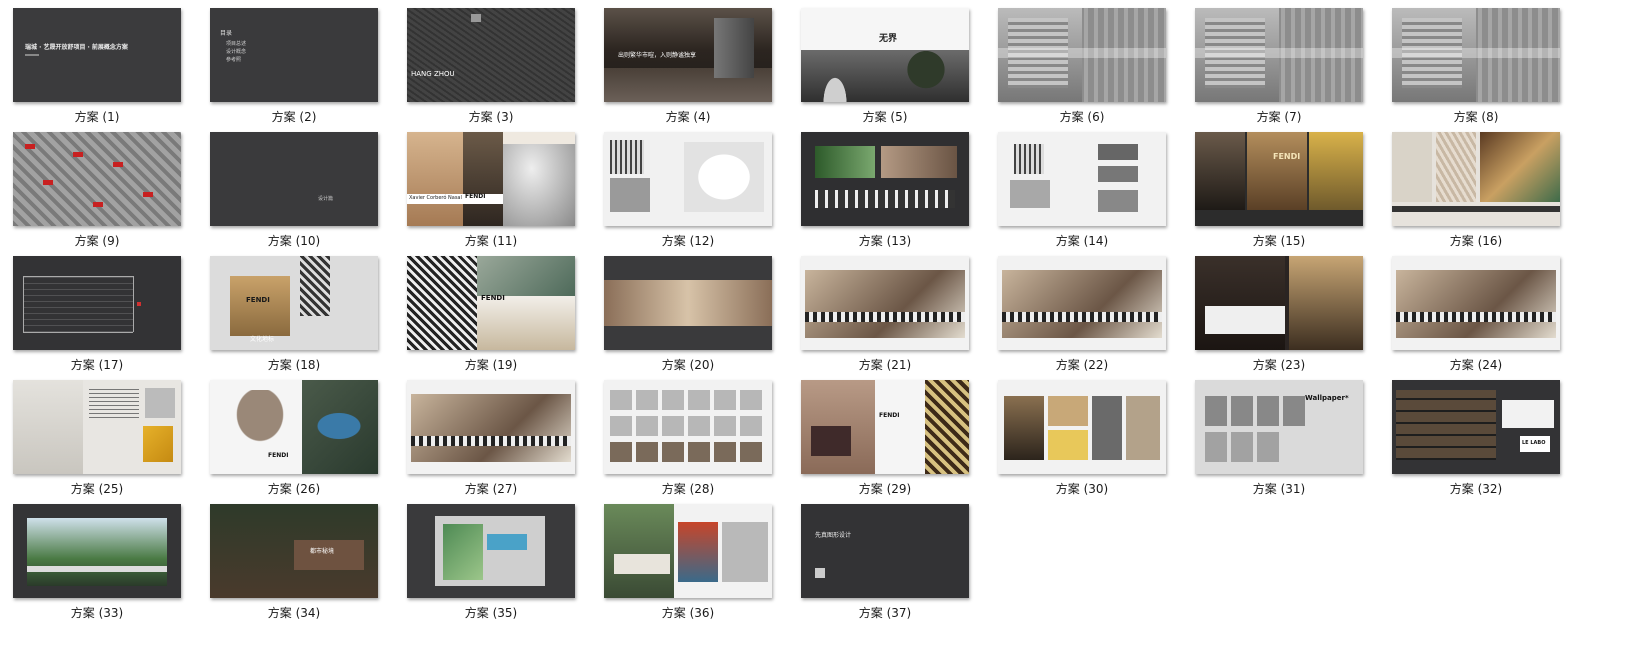 This screenshot has height=652, width=1631. What do you see at coordinates (885, 364) in the screenshot?
I see `thumbnail-caption: 方案 (21)` at bounding box center [885, 364].